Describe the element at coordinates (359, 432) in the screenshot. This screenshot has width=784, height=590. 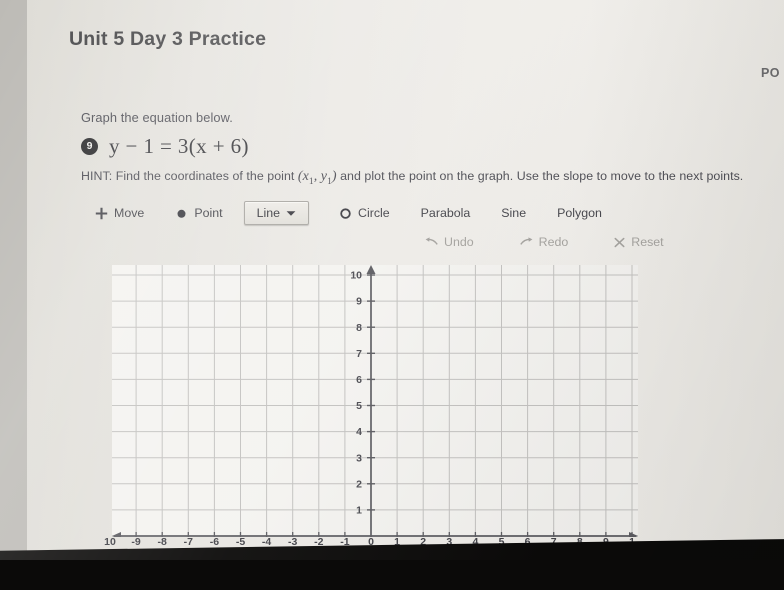
I see `y-tick-label: 4` at that location.